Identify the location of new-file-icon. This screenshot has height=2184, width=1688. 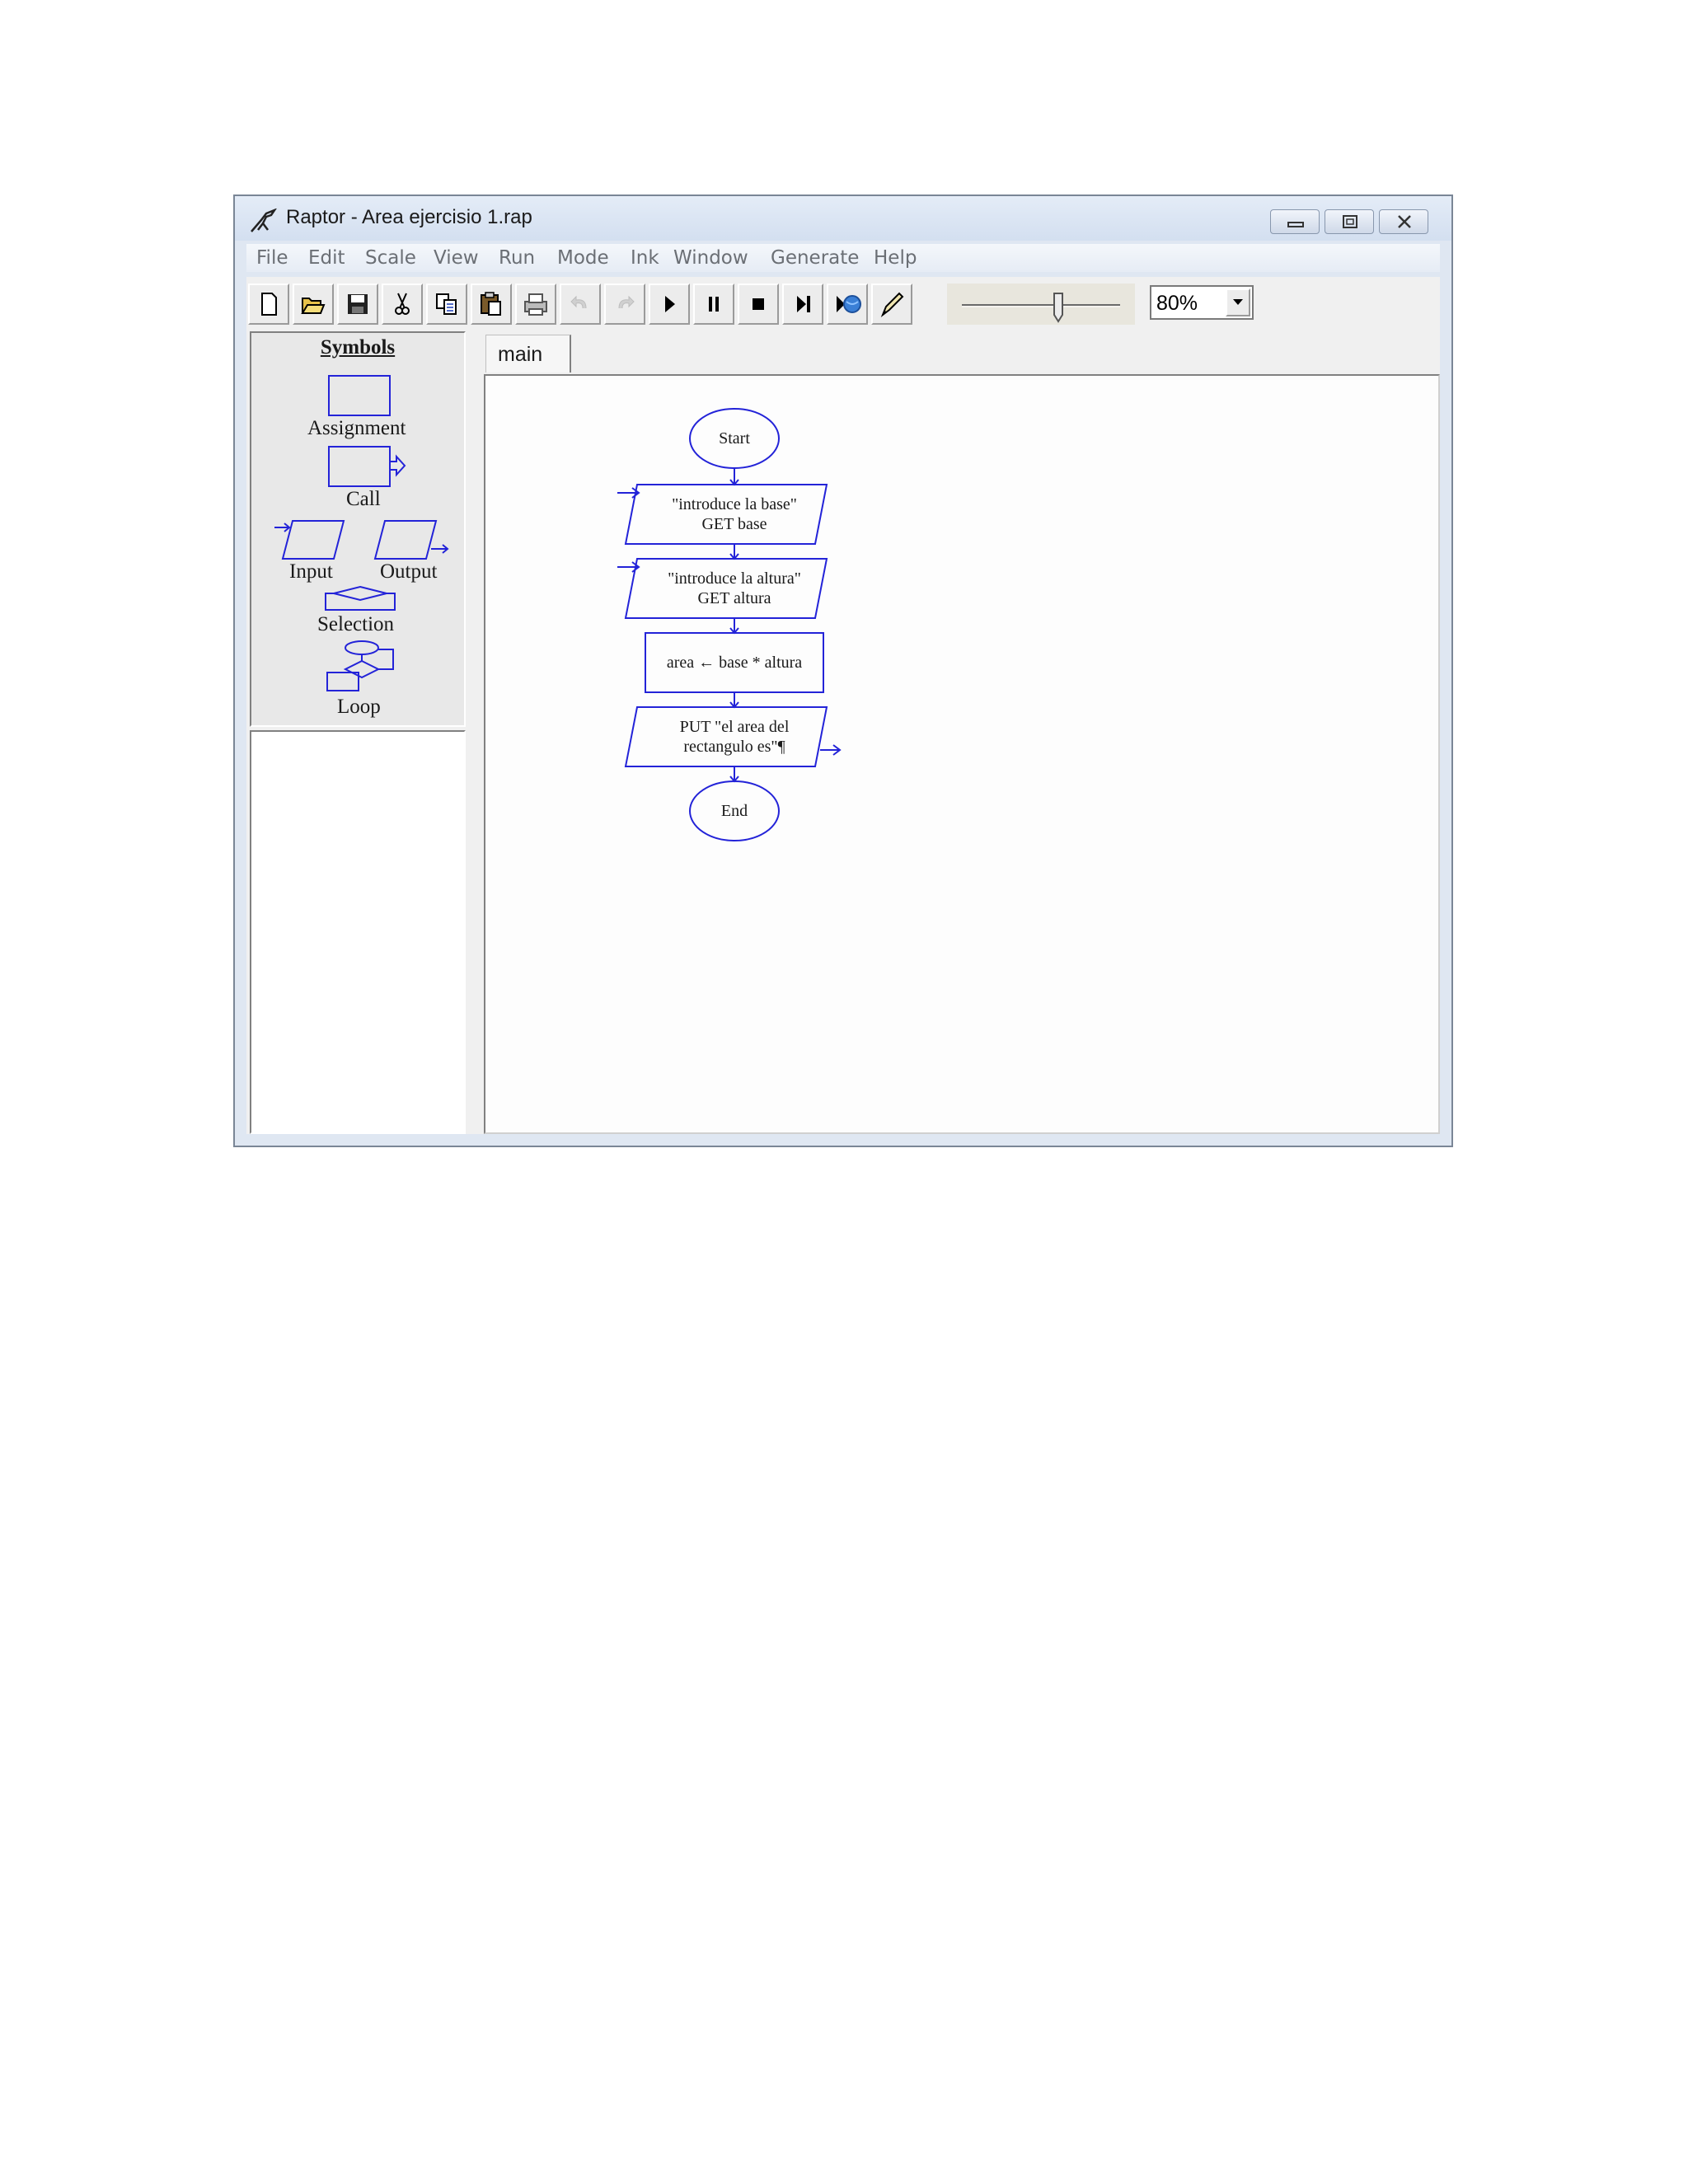
(269, 304).